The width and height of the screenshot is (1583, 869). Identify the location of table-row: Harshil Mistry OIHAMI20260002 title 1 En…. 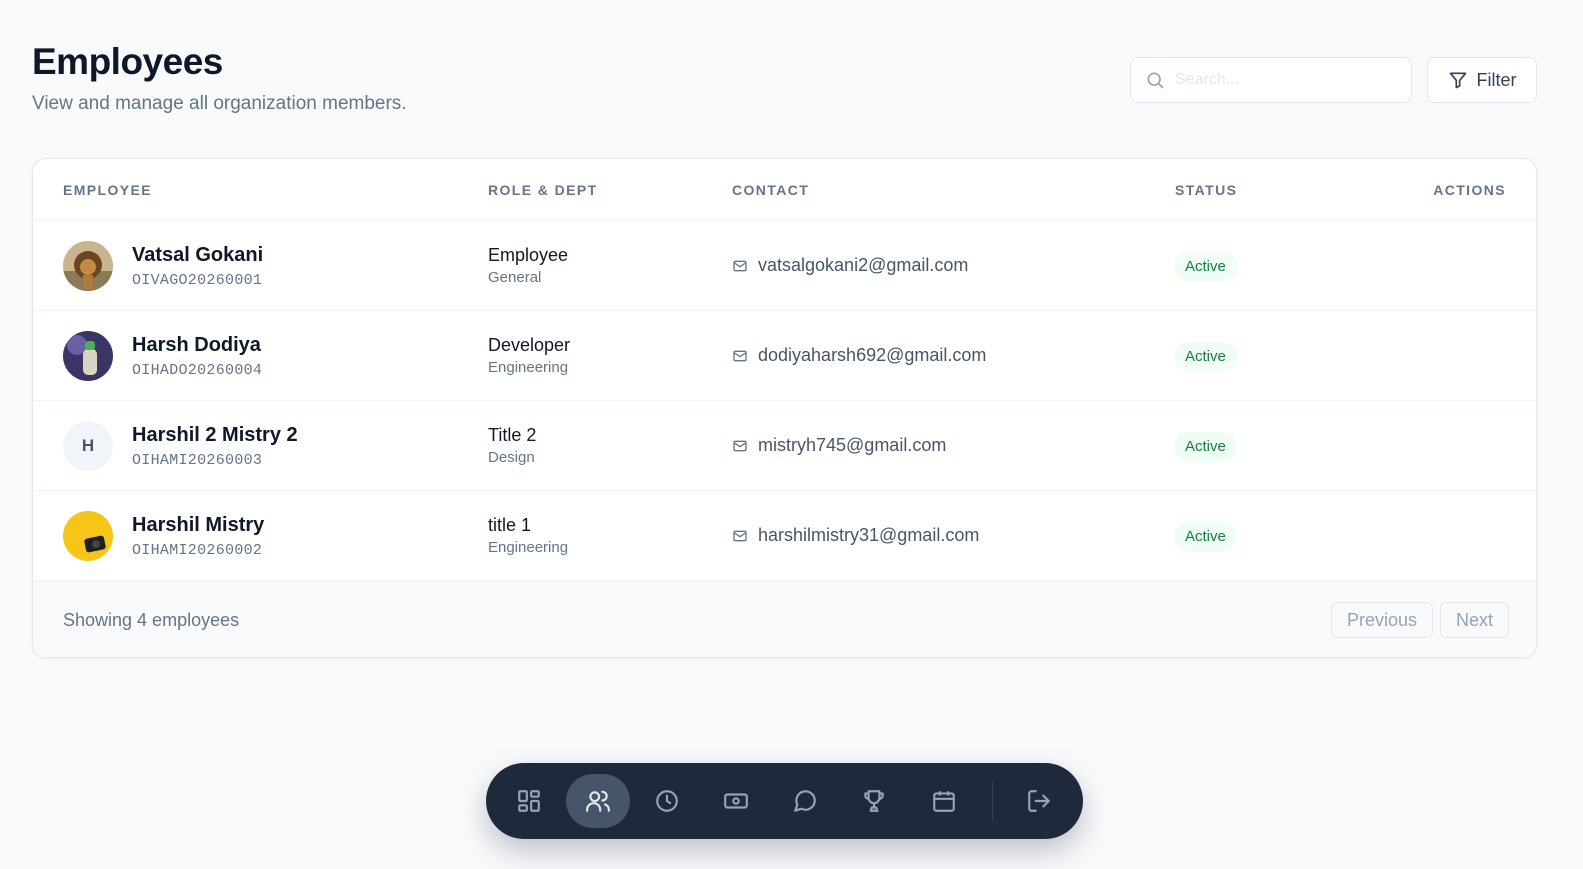
(784, 536).